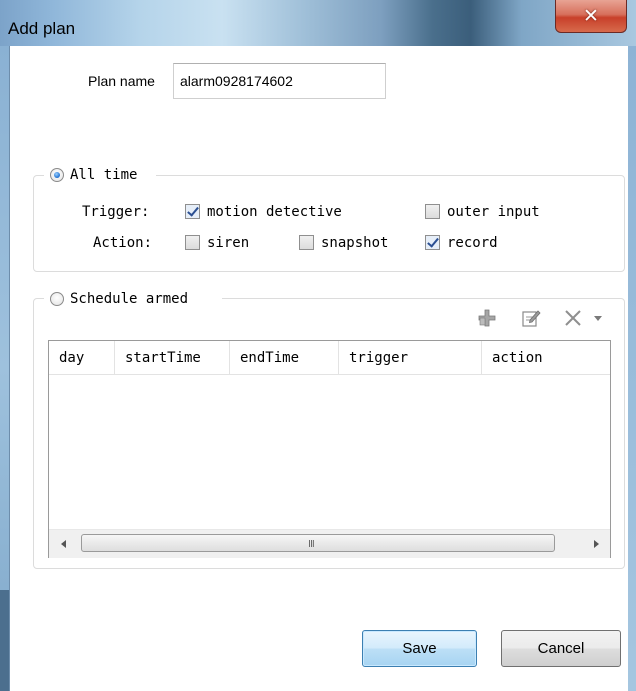 The height and width of the screenshot is (691, 636). I want to click on column-header-trigger: trigger, so click(410, 357).